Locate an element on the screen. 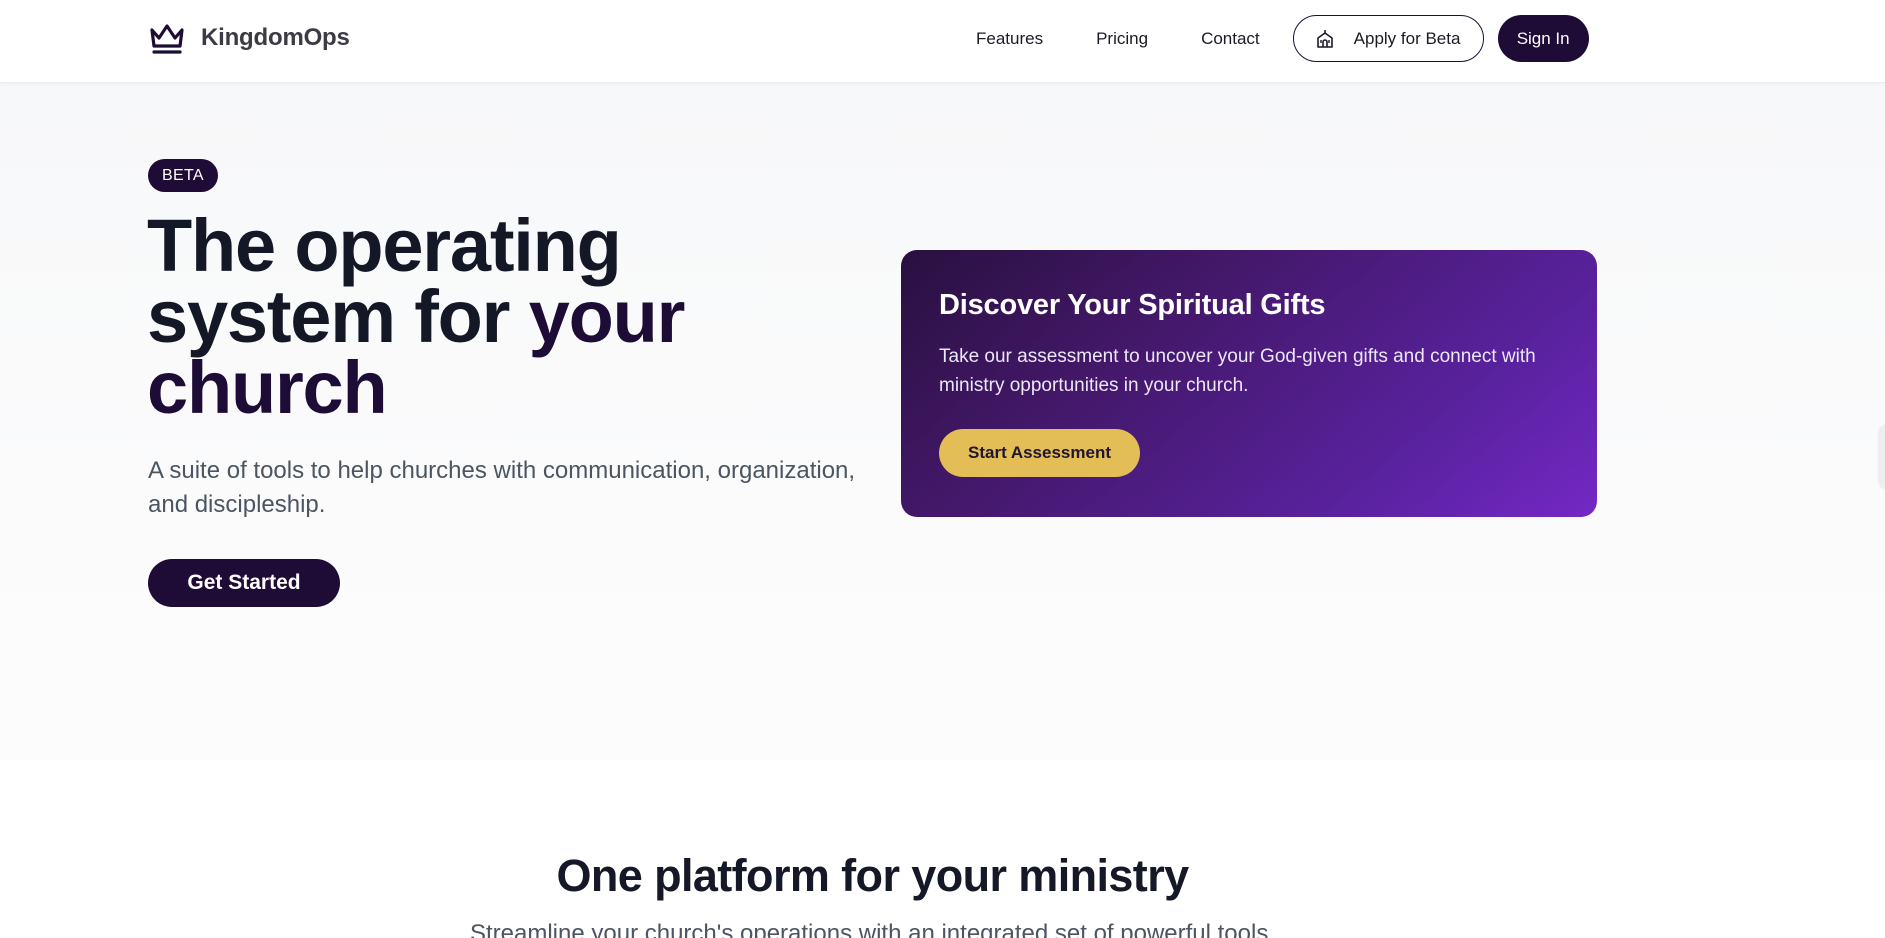  beta-badge: BETA is located at coordinates (183, 175).